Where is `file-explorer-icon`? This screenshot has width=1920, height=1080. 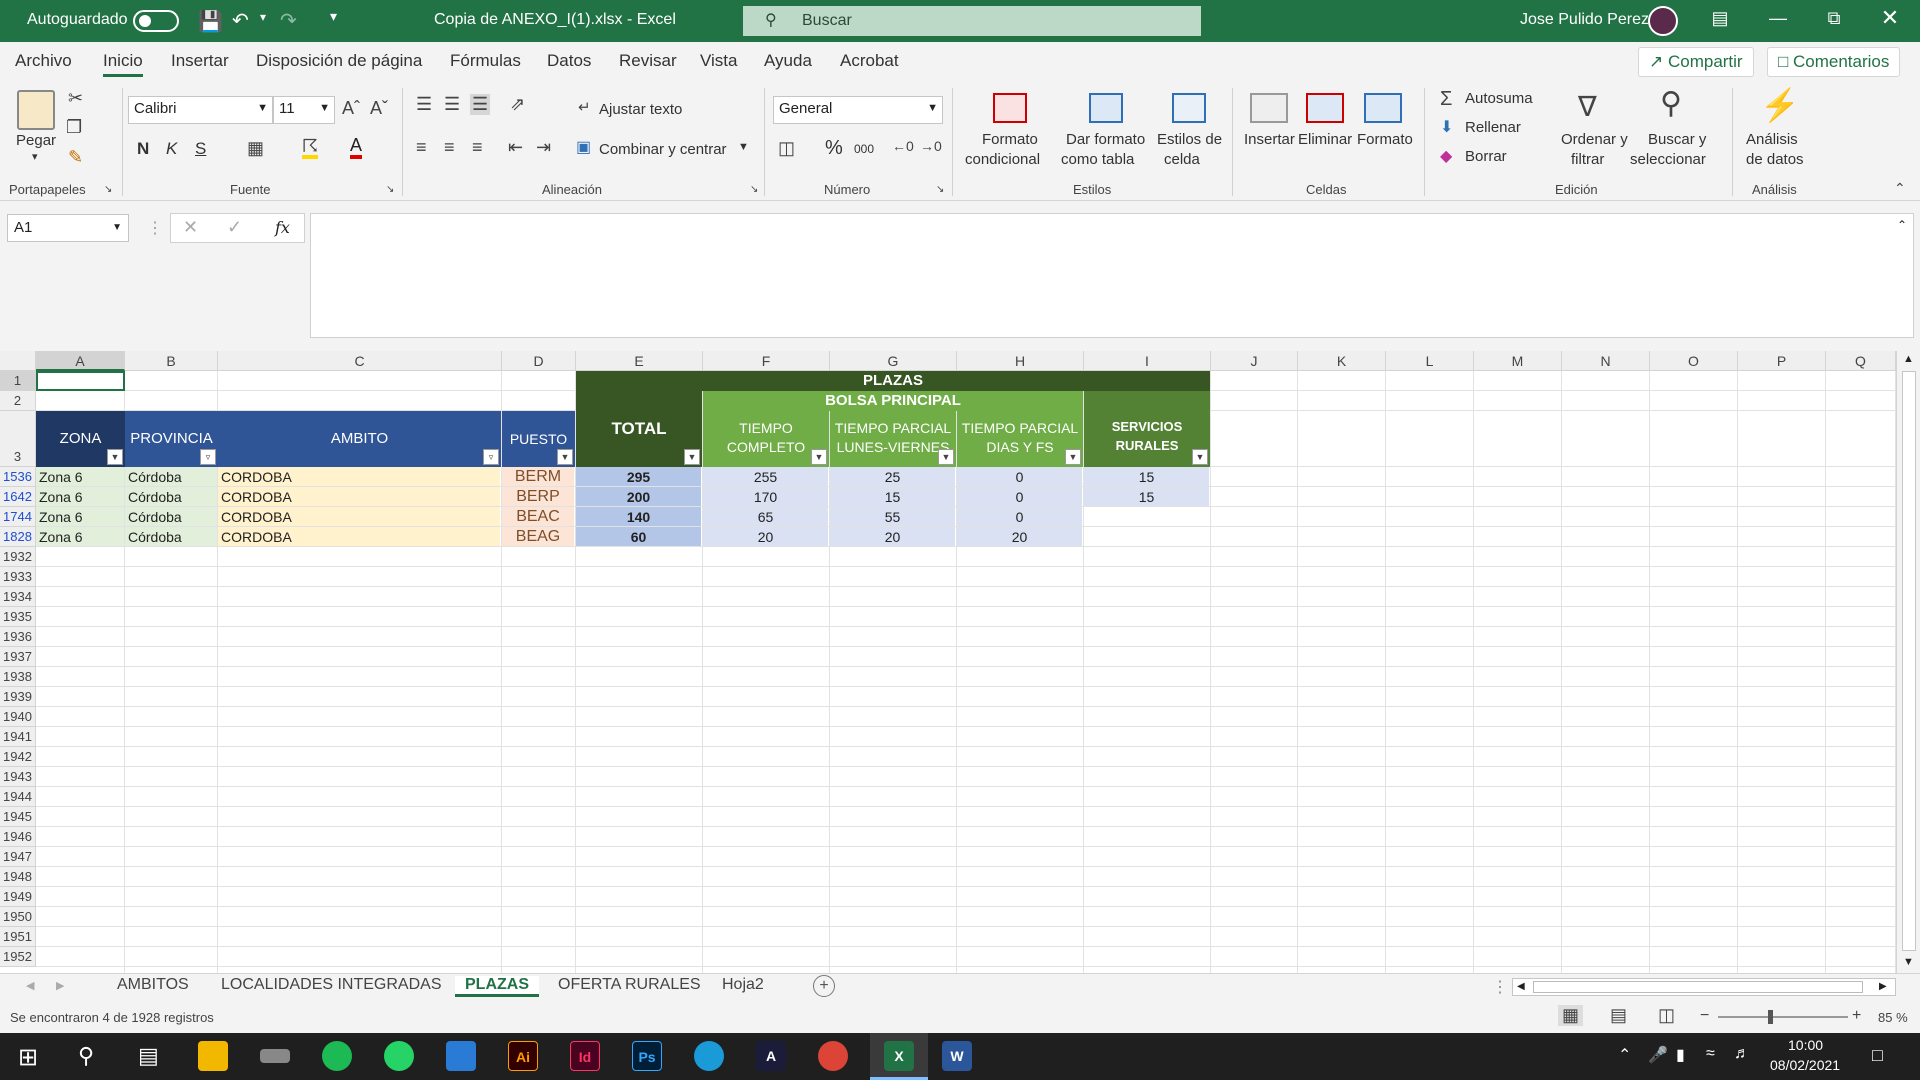
file-explorer-icon is located at coordinates (213, 1056).